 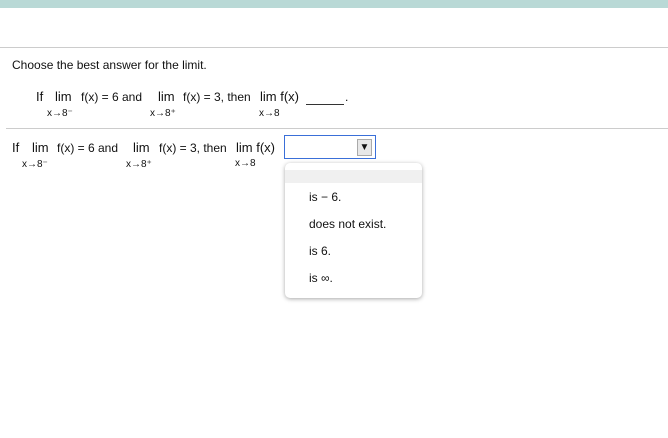 What do you see at coordinates (109, 65) in the screenshot?
I see `instruction: Choose the best answer for the limit.` at bounding box center [109, 65].